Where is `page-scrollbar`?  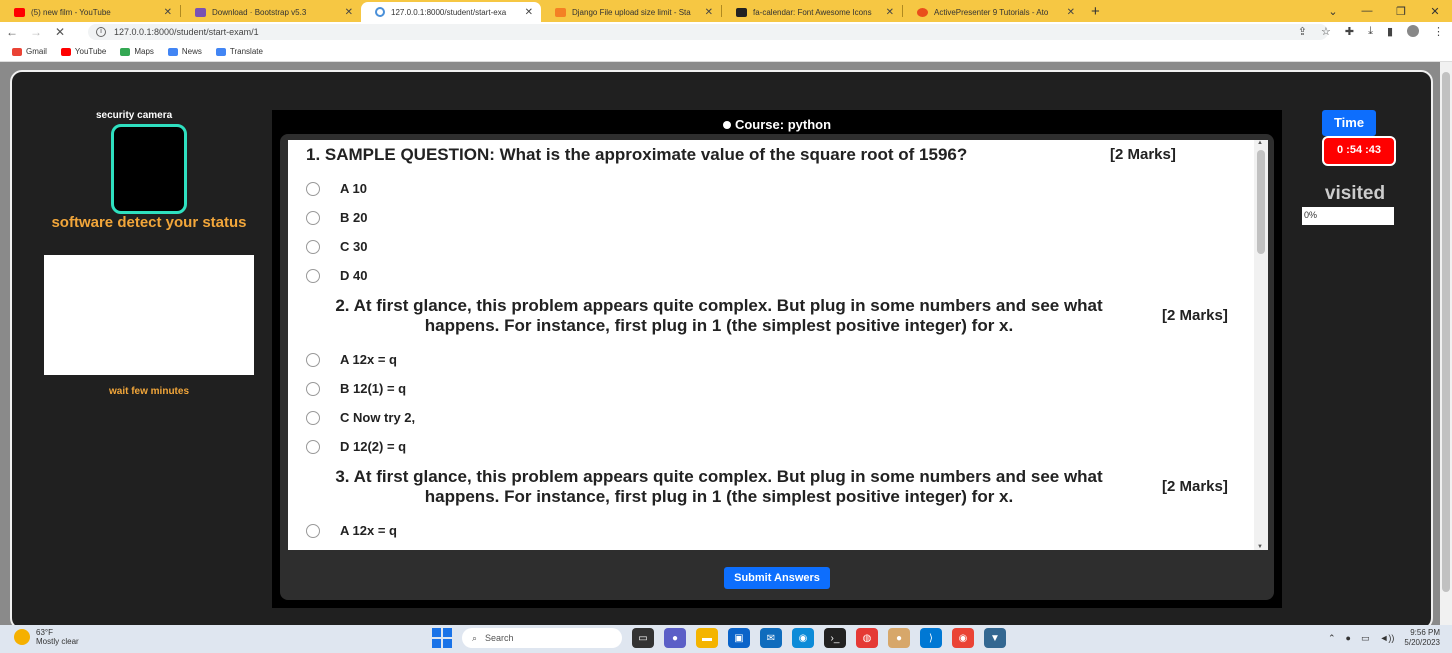
page-scrollbar is located at coordinates (1446, 343).